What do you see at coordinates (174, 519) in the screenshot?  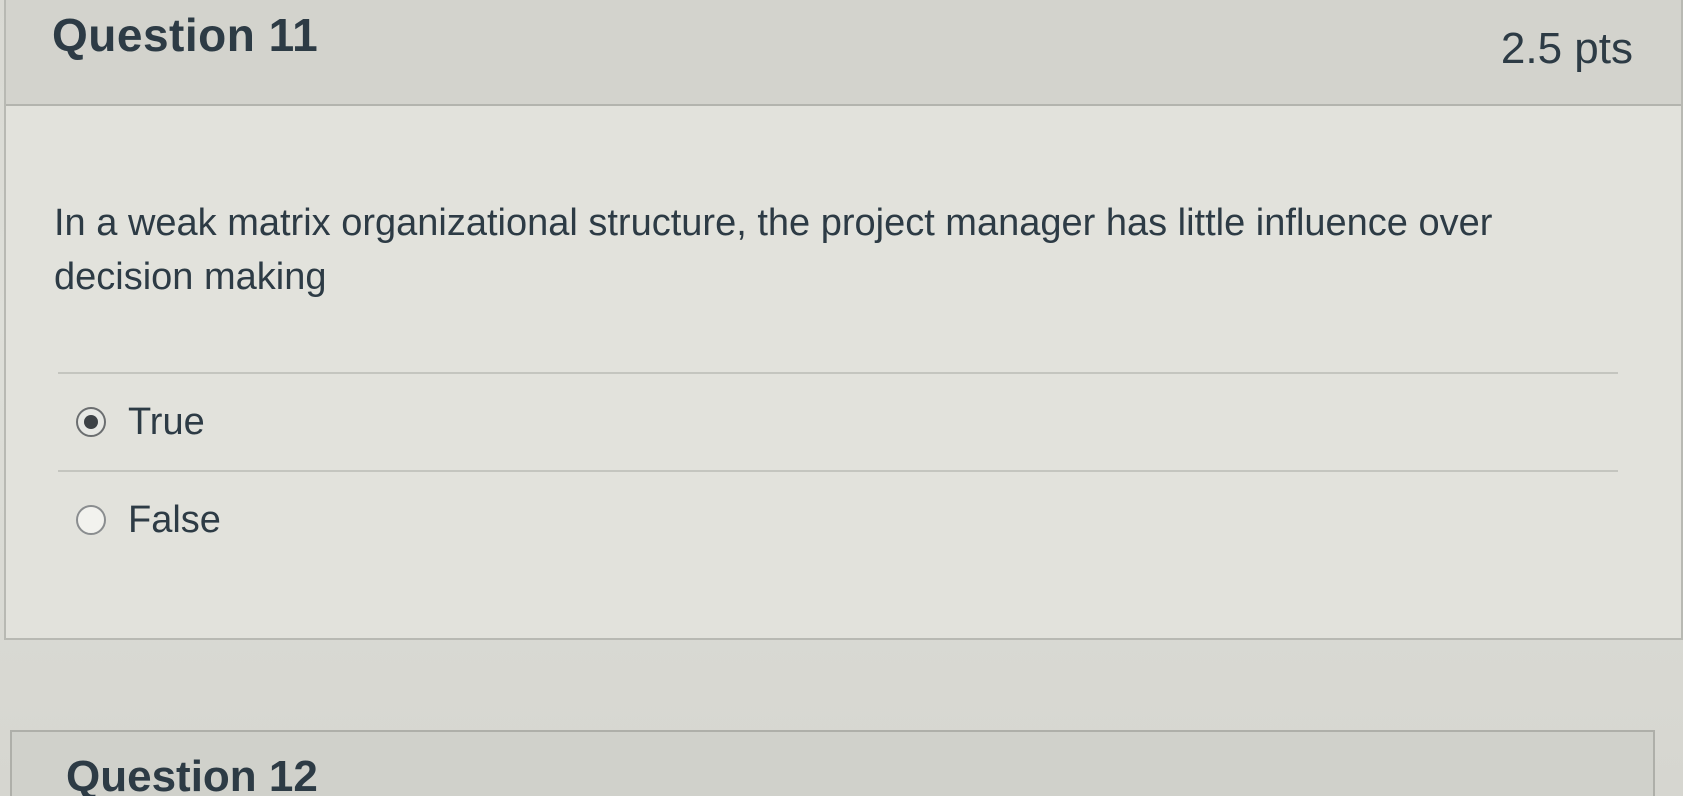 I see `answer-label: False` at bounding box center [174, 519].